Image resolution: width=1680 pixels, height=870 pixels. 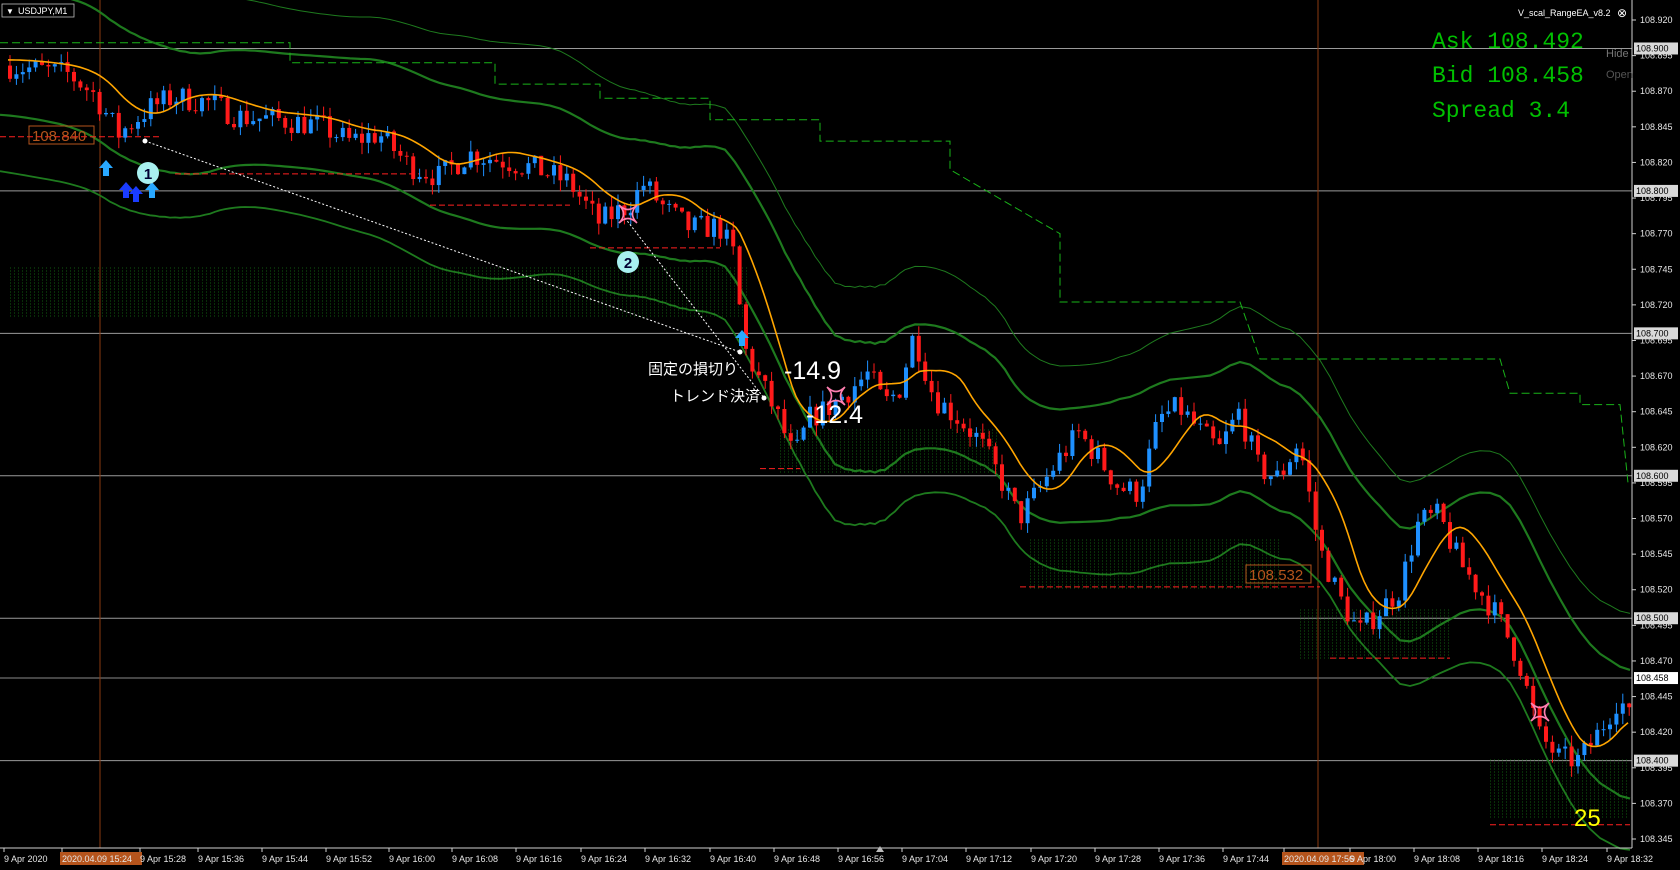 What do you see at coordinates (1656, 803) in the screenshot?
I see `price-tick-label: 108.370` at bounding box center [1656, 803].